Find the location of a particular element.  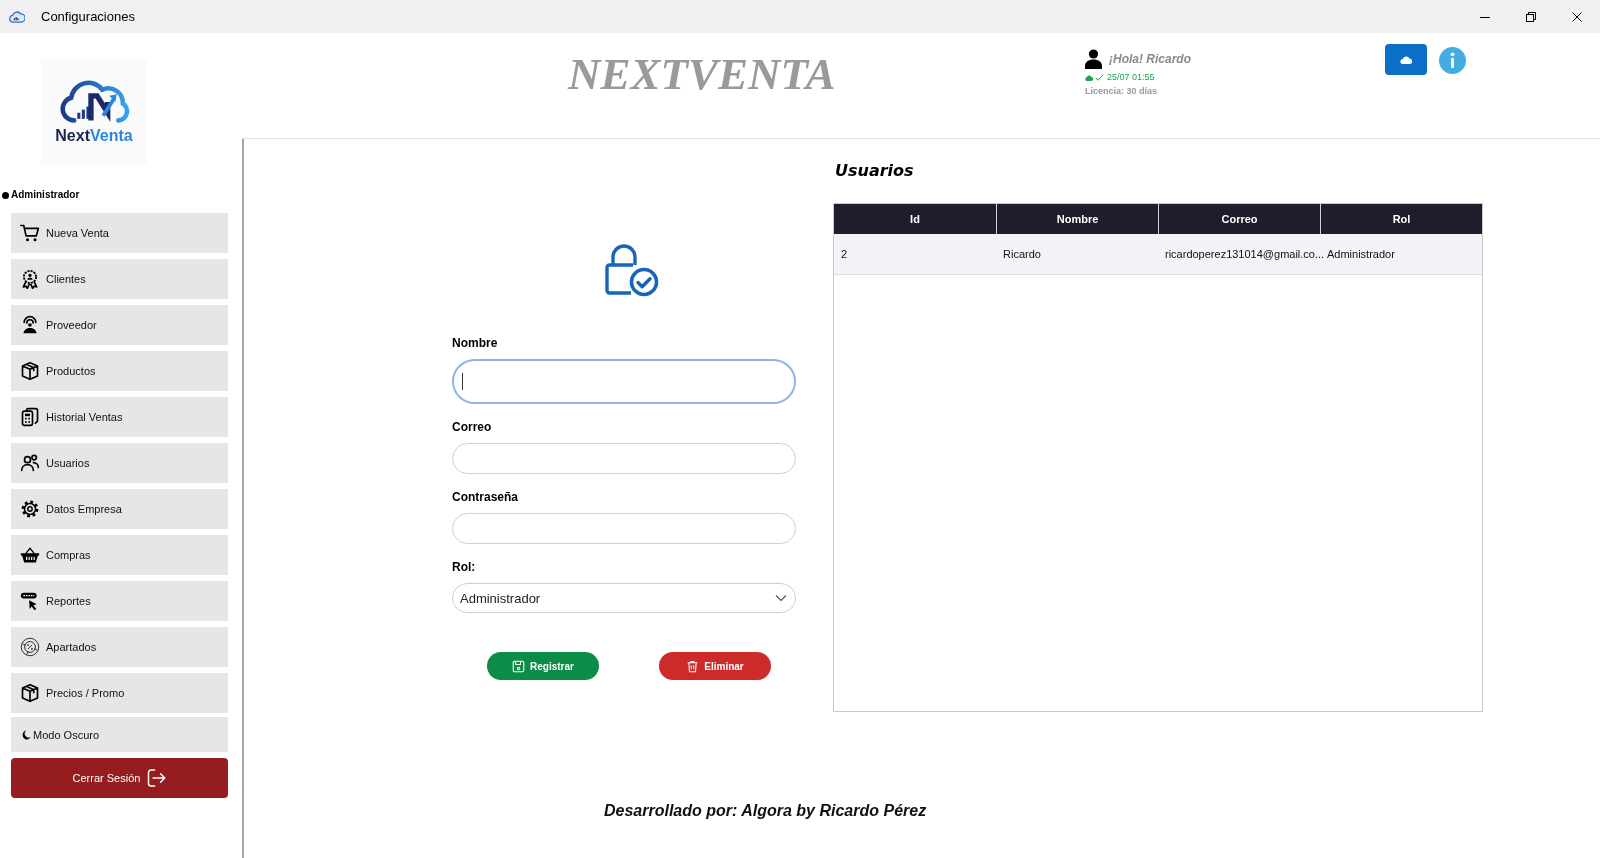

person-icon is located at coordinates (1093, 59).